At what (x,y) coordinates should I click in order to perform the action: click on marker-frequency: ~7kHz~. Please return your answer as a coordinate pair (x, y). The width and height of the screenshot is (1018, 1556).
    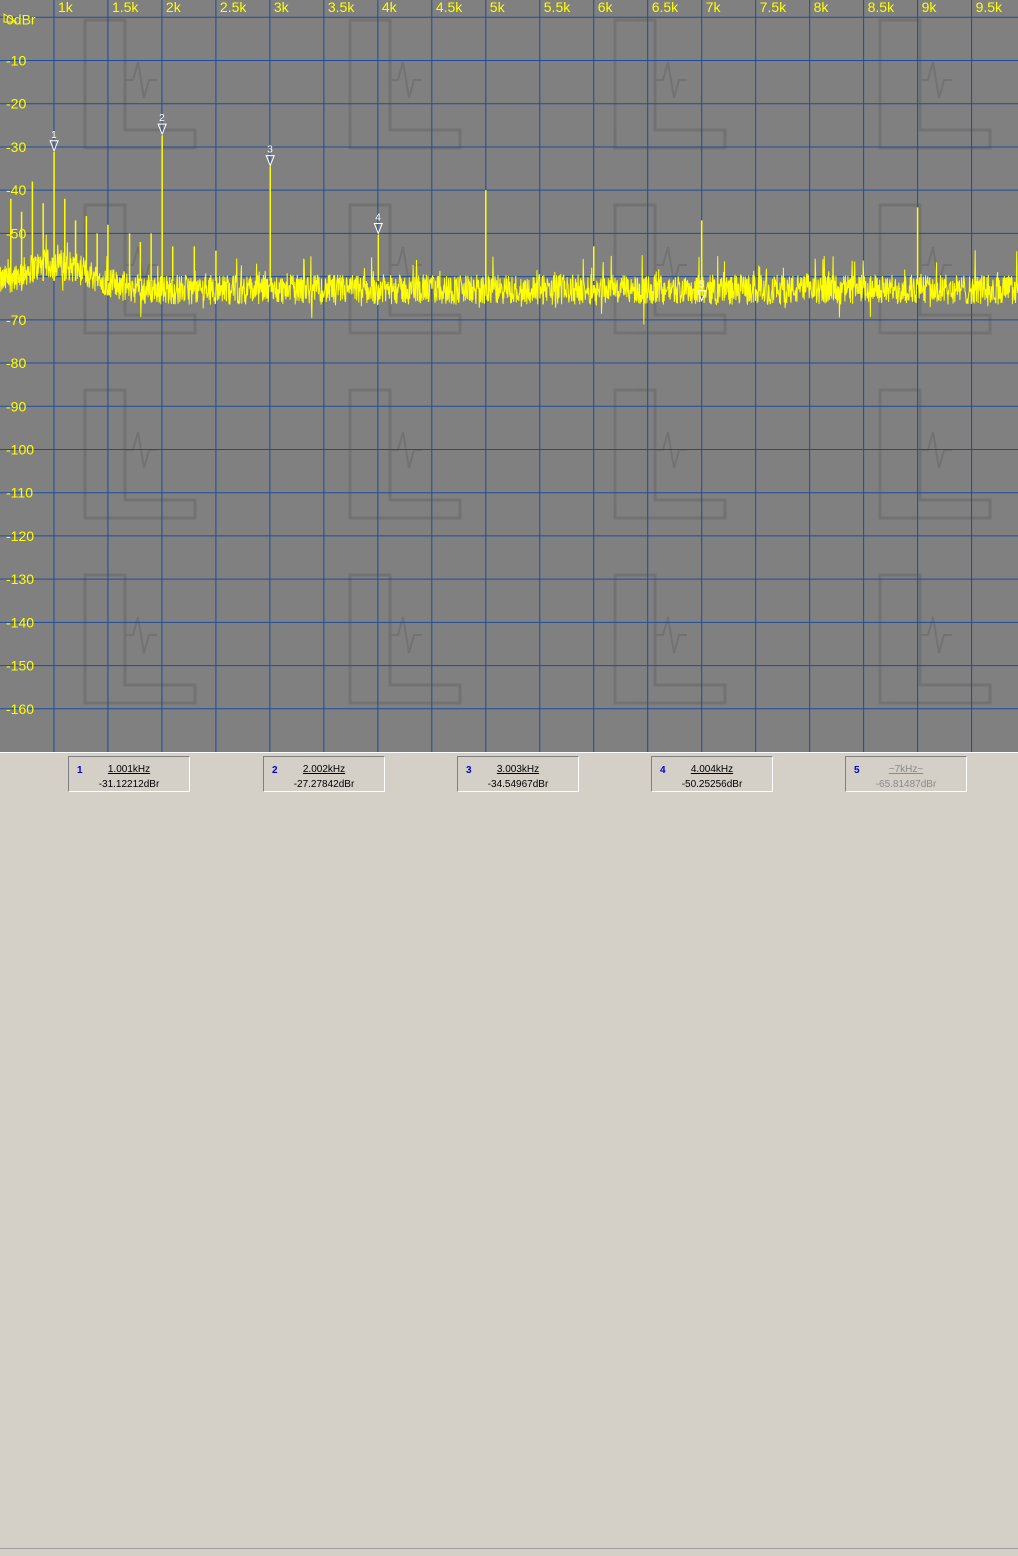
    Looking at the image, I should click on (906, 769).